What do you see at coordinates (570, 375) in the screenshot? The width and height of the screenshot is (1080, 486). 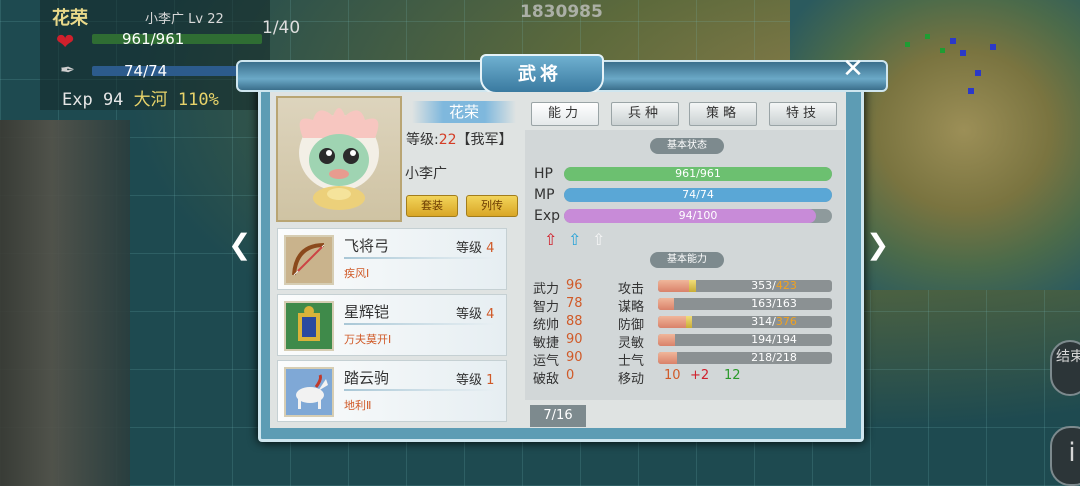 I see `attr-value: 0` at bounding box center [570, 375].